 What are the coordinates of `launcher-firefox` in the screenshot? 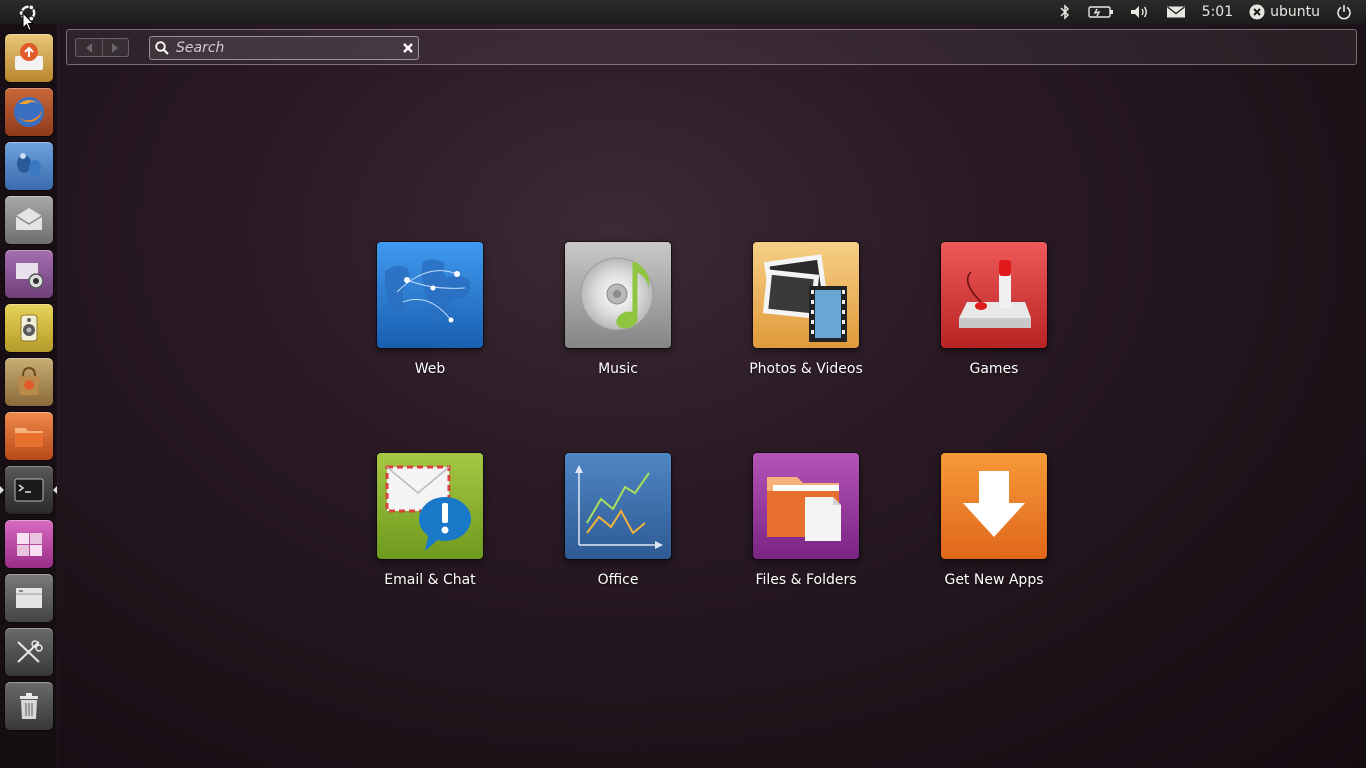 It's located at (29, 112).